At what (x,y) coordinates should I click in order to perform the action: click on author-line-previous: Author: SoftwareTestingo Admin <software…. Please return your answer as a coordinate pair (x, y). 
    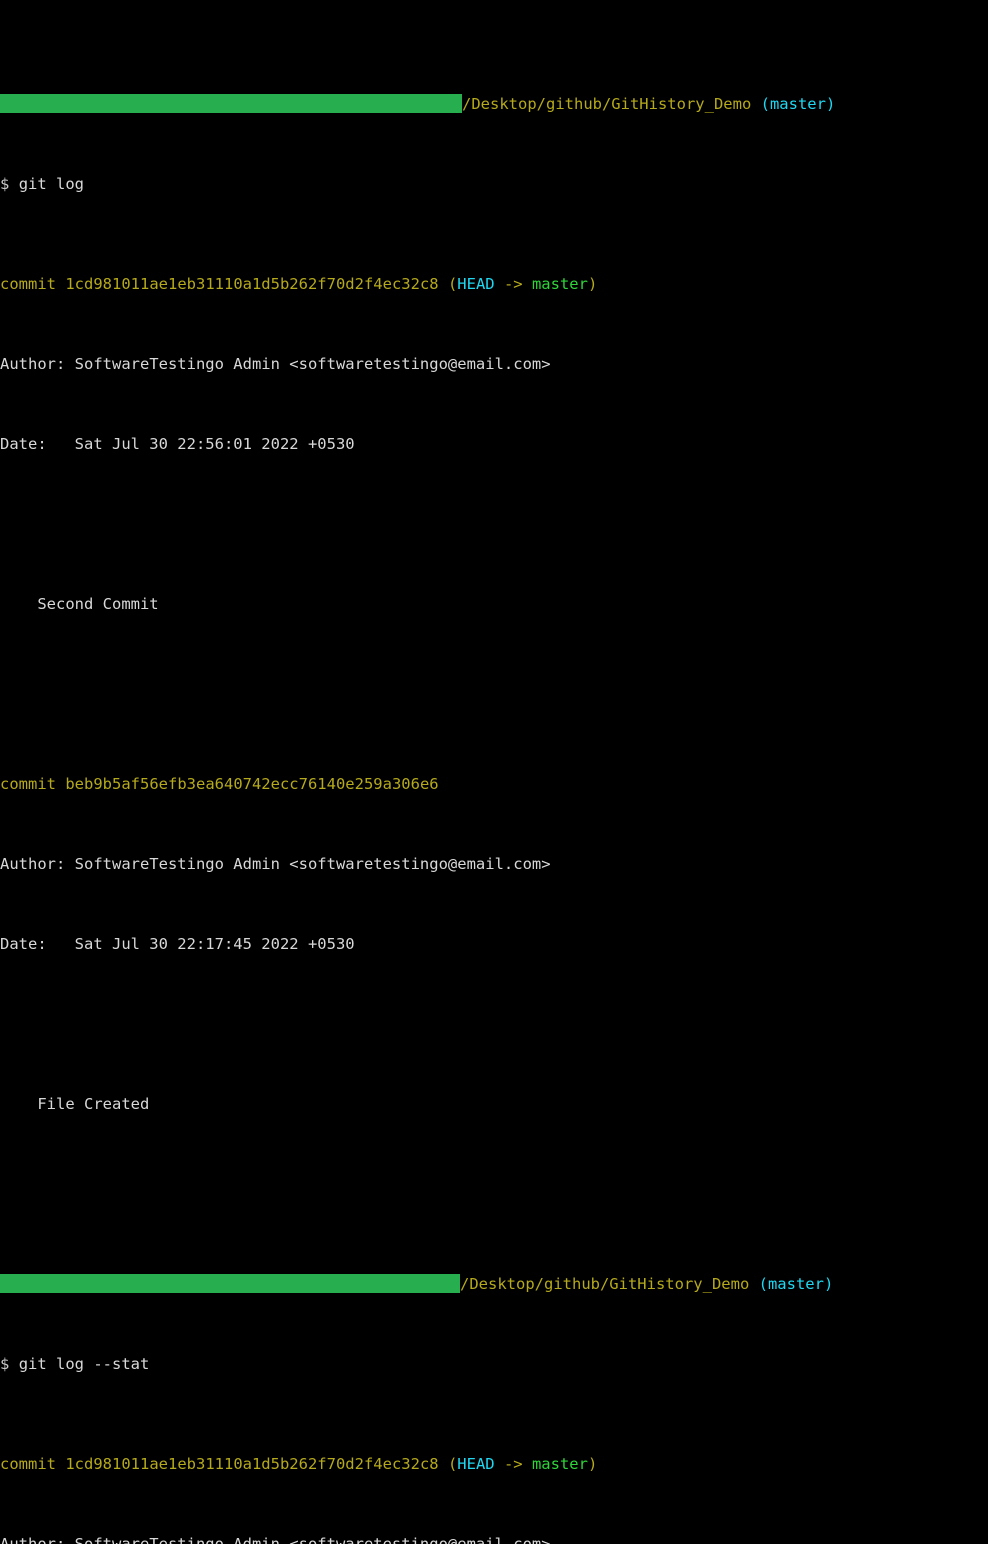
    Looking at the image, I should click on (494, 864).